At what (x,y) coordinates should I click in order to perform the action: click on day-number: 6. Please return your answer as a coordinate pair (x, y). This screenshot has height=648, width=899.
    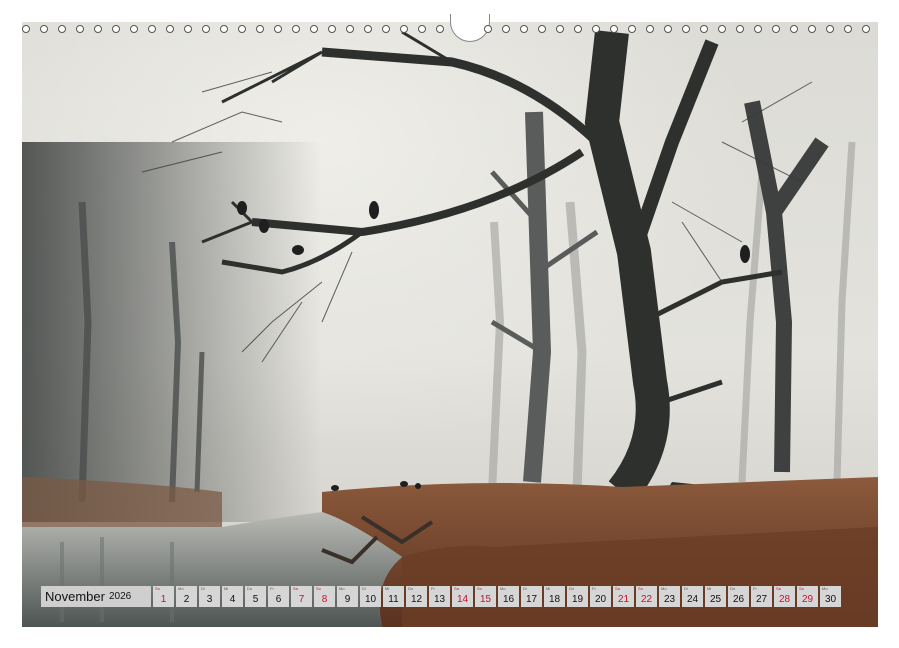
    Looking at the image, I should click on (278, 599).